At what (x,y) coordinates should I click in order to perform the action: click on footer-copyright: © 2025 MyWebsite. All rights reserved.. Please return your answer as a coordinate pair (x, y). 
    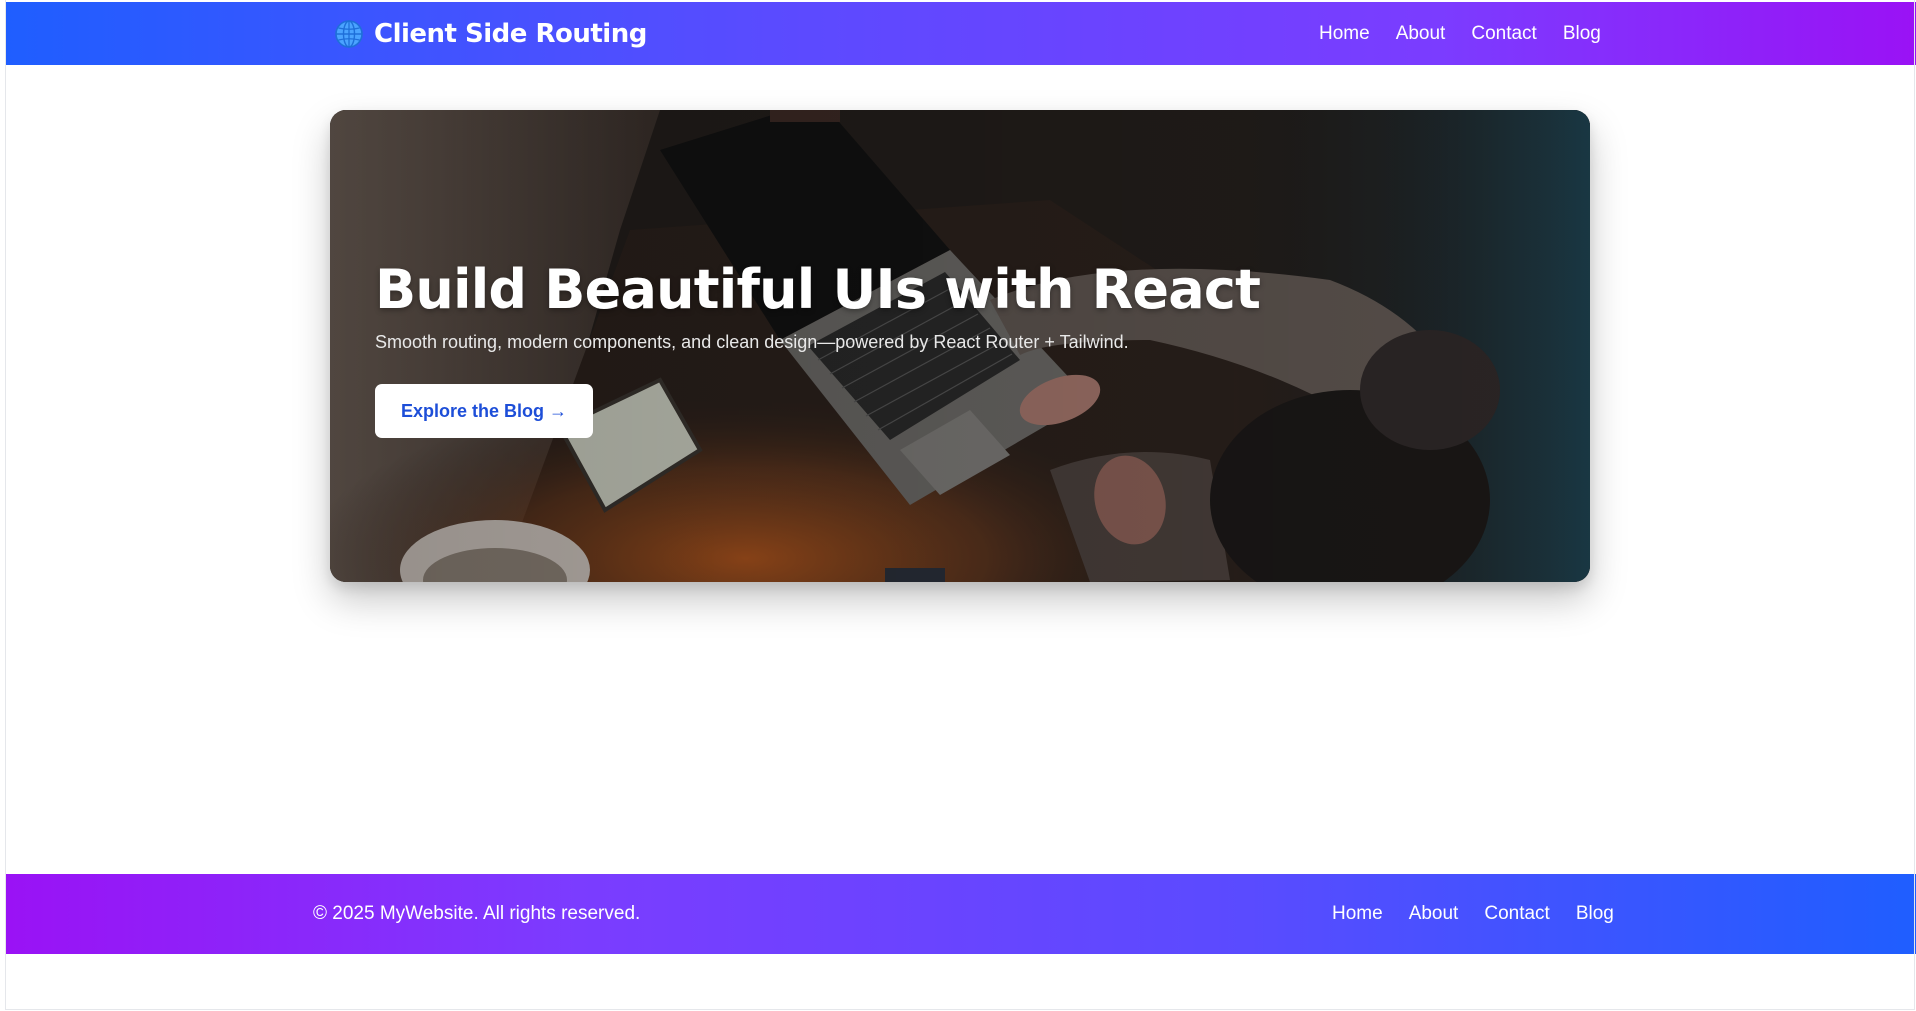
    Looking at the image, I should click on (477, 913).